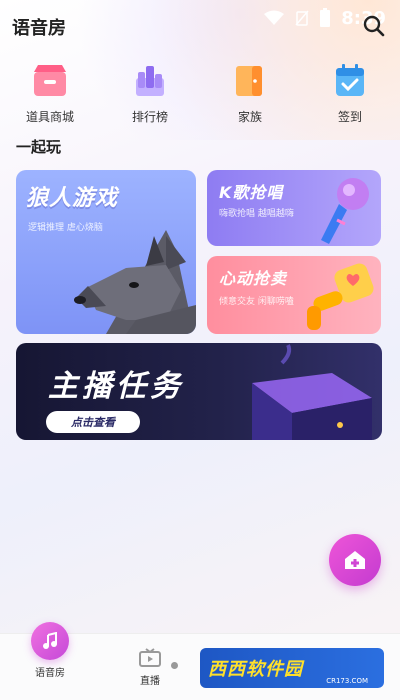  Describe the element at coordinates (349, 117) in the screenshot. I see `quick-label-checkin: 签到` at that location.